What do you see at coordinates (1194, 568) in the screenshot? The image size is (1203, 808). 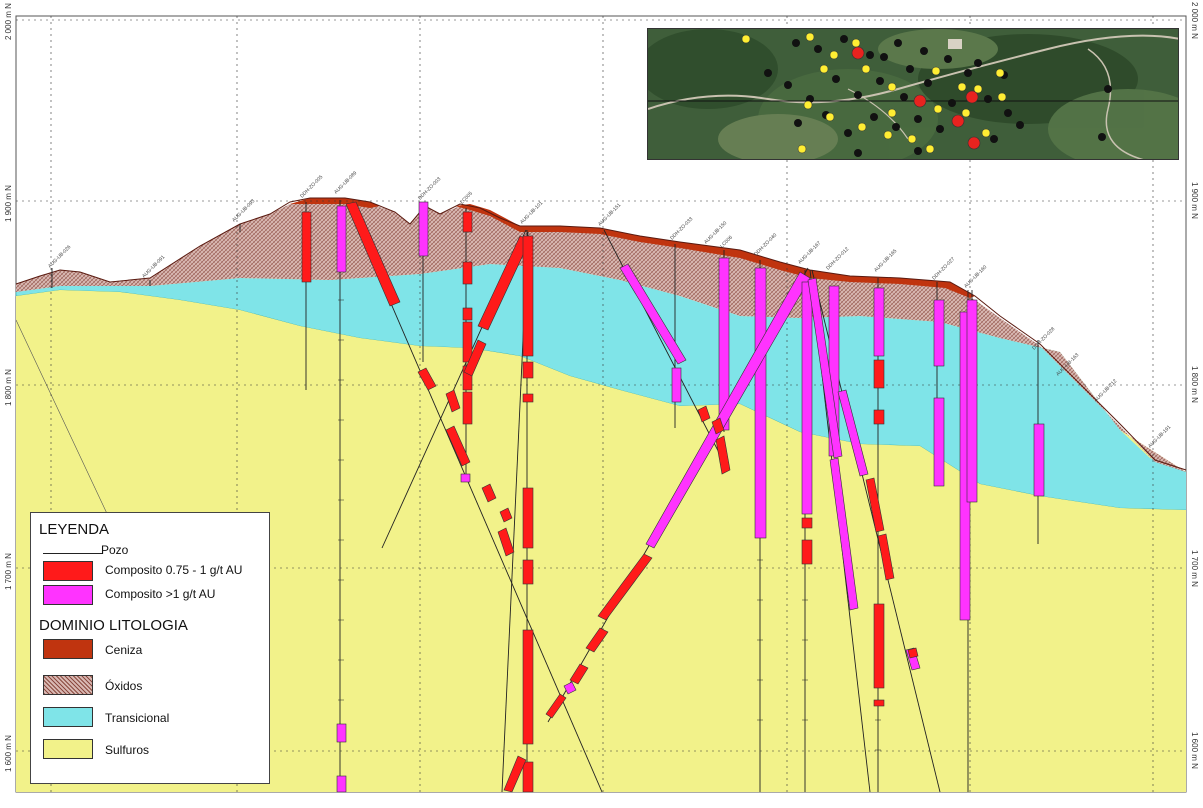 I see `axis-label-1700-right: 1 700 m N` at bounding box center [1194, 568].